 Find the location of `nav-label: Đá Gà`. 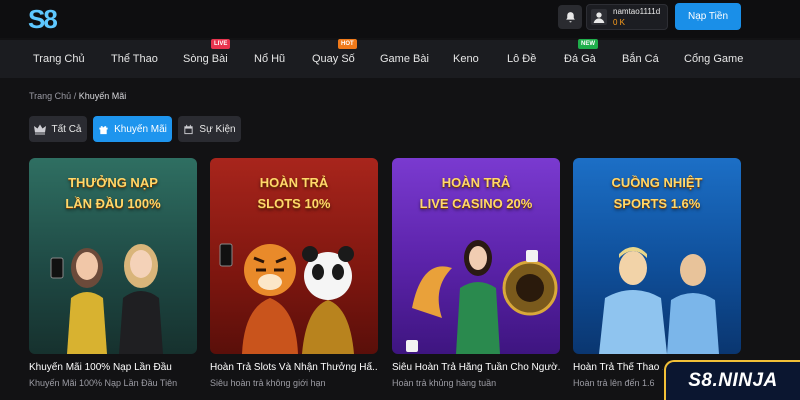

nav-label: Đá Gà is located at coordinates (580, 59).